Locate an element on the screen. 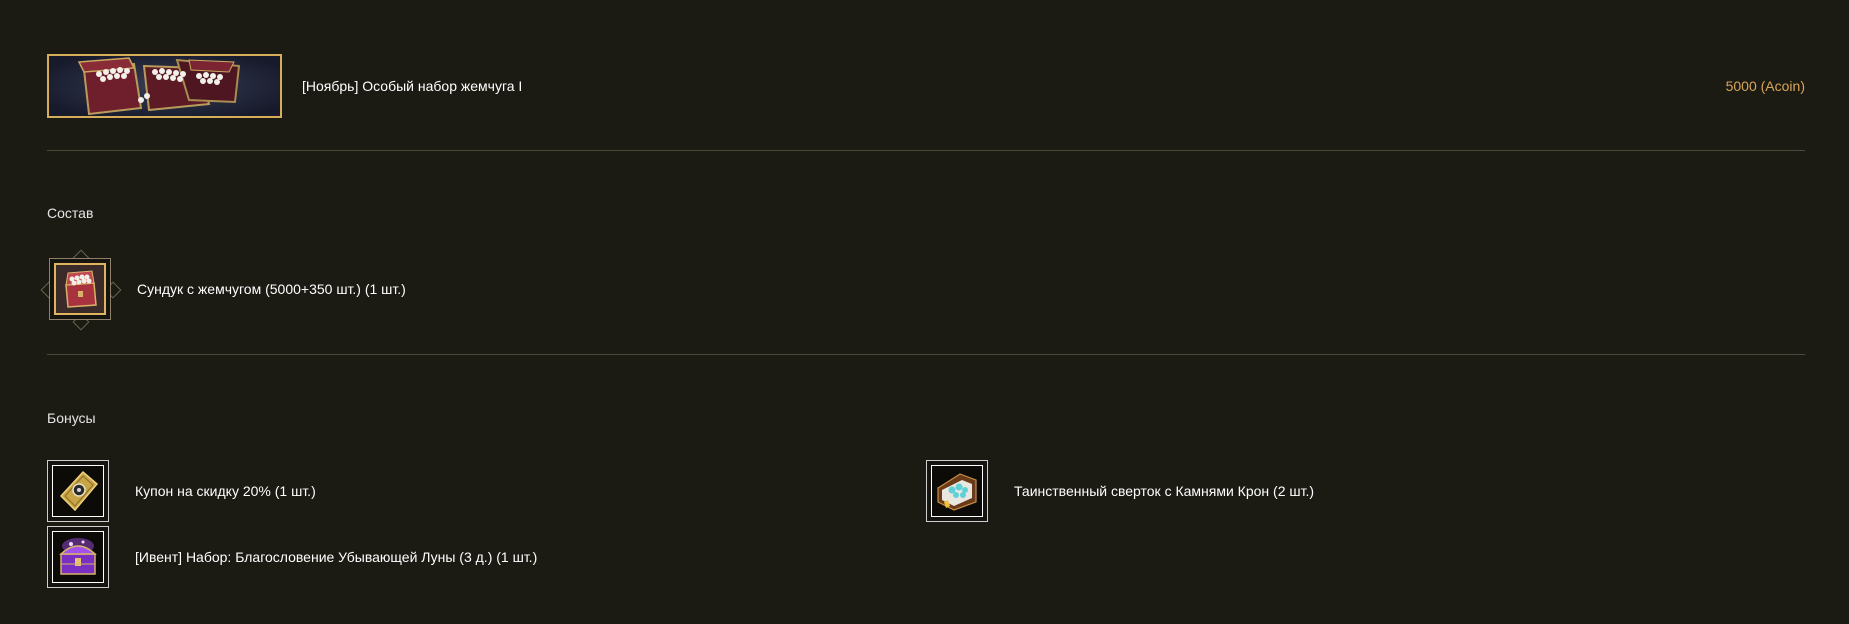  bonus-item: Купон на скидку 20% (1 шт.) is located at coordinates (181, 491).